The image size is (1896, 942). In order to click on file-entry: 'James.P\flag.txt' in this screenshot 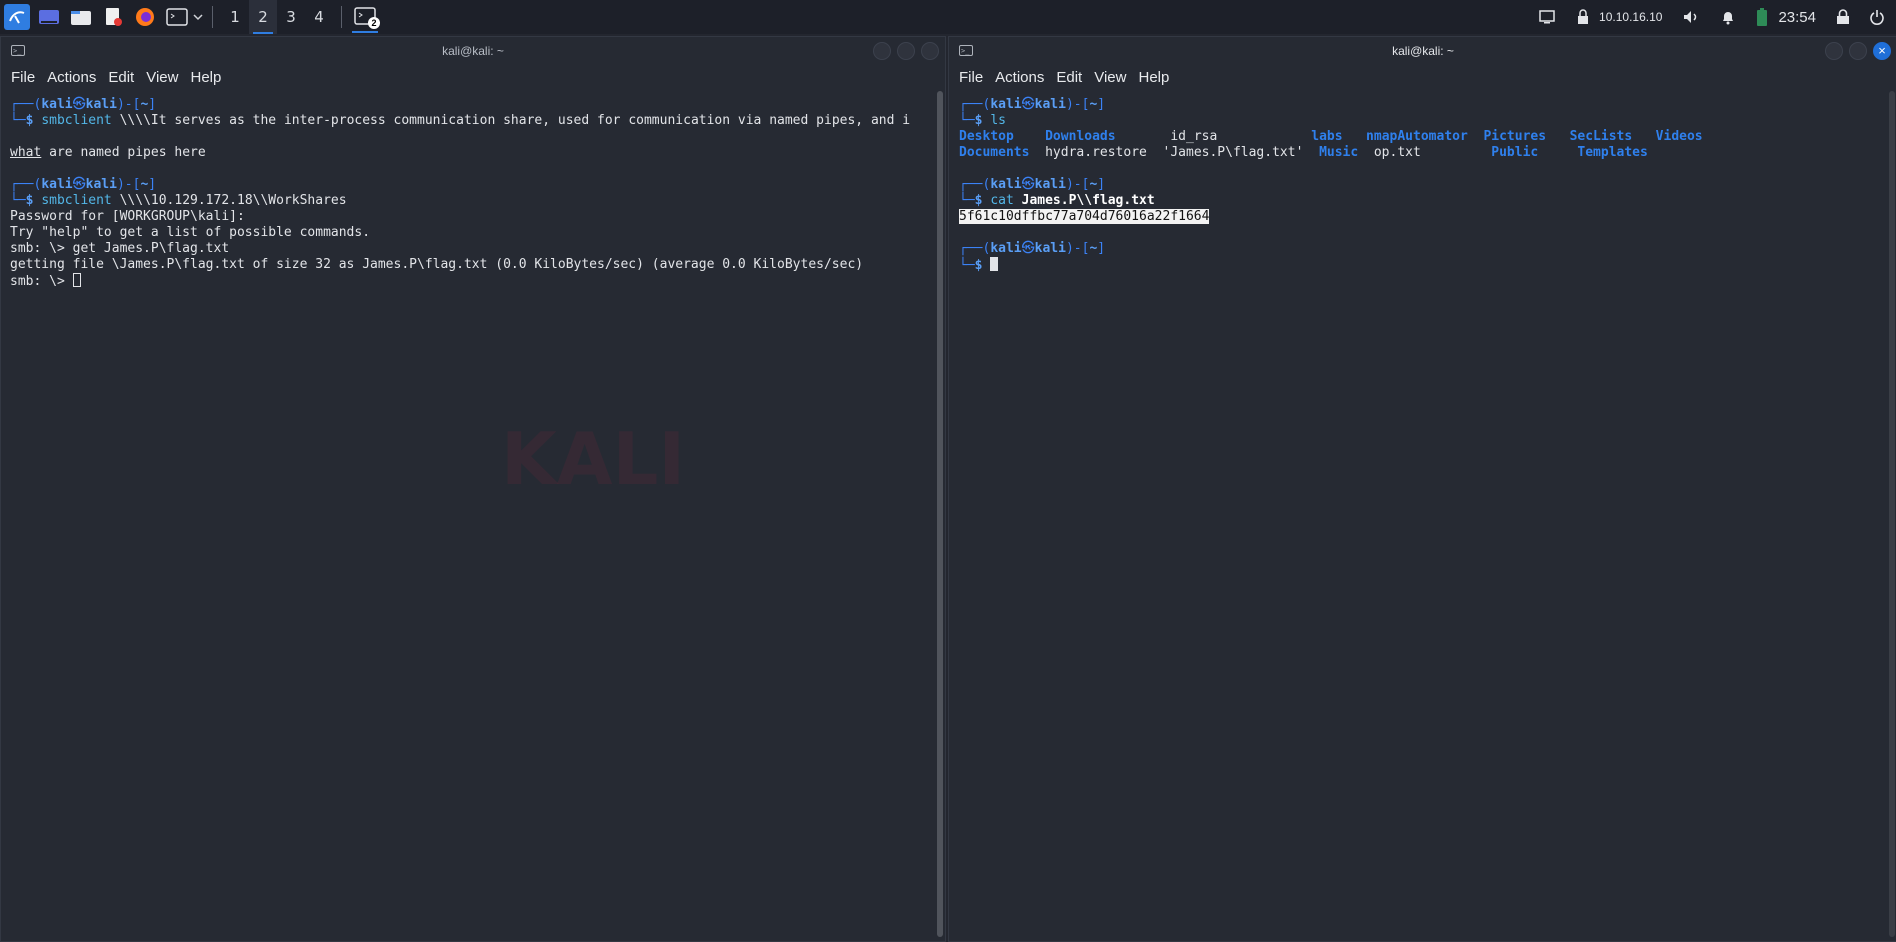, I will do `click(1233, 152)`.